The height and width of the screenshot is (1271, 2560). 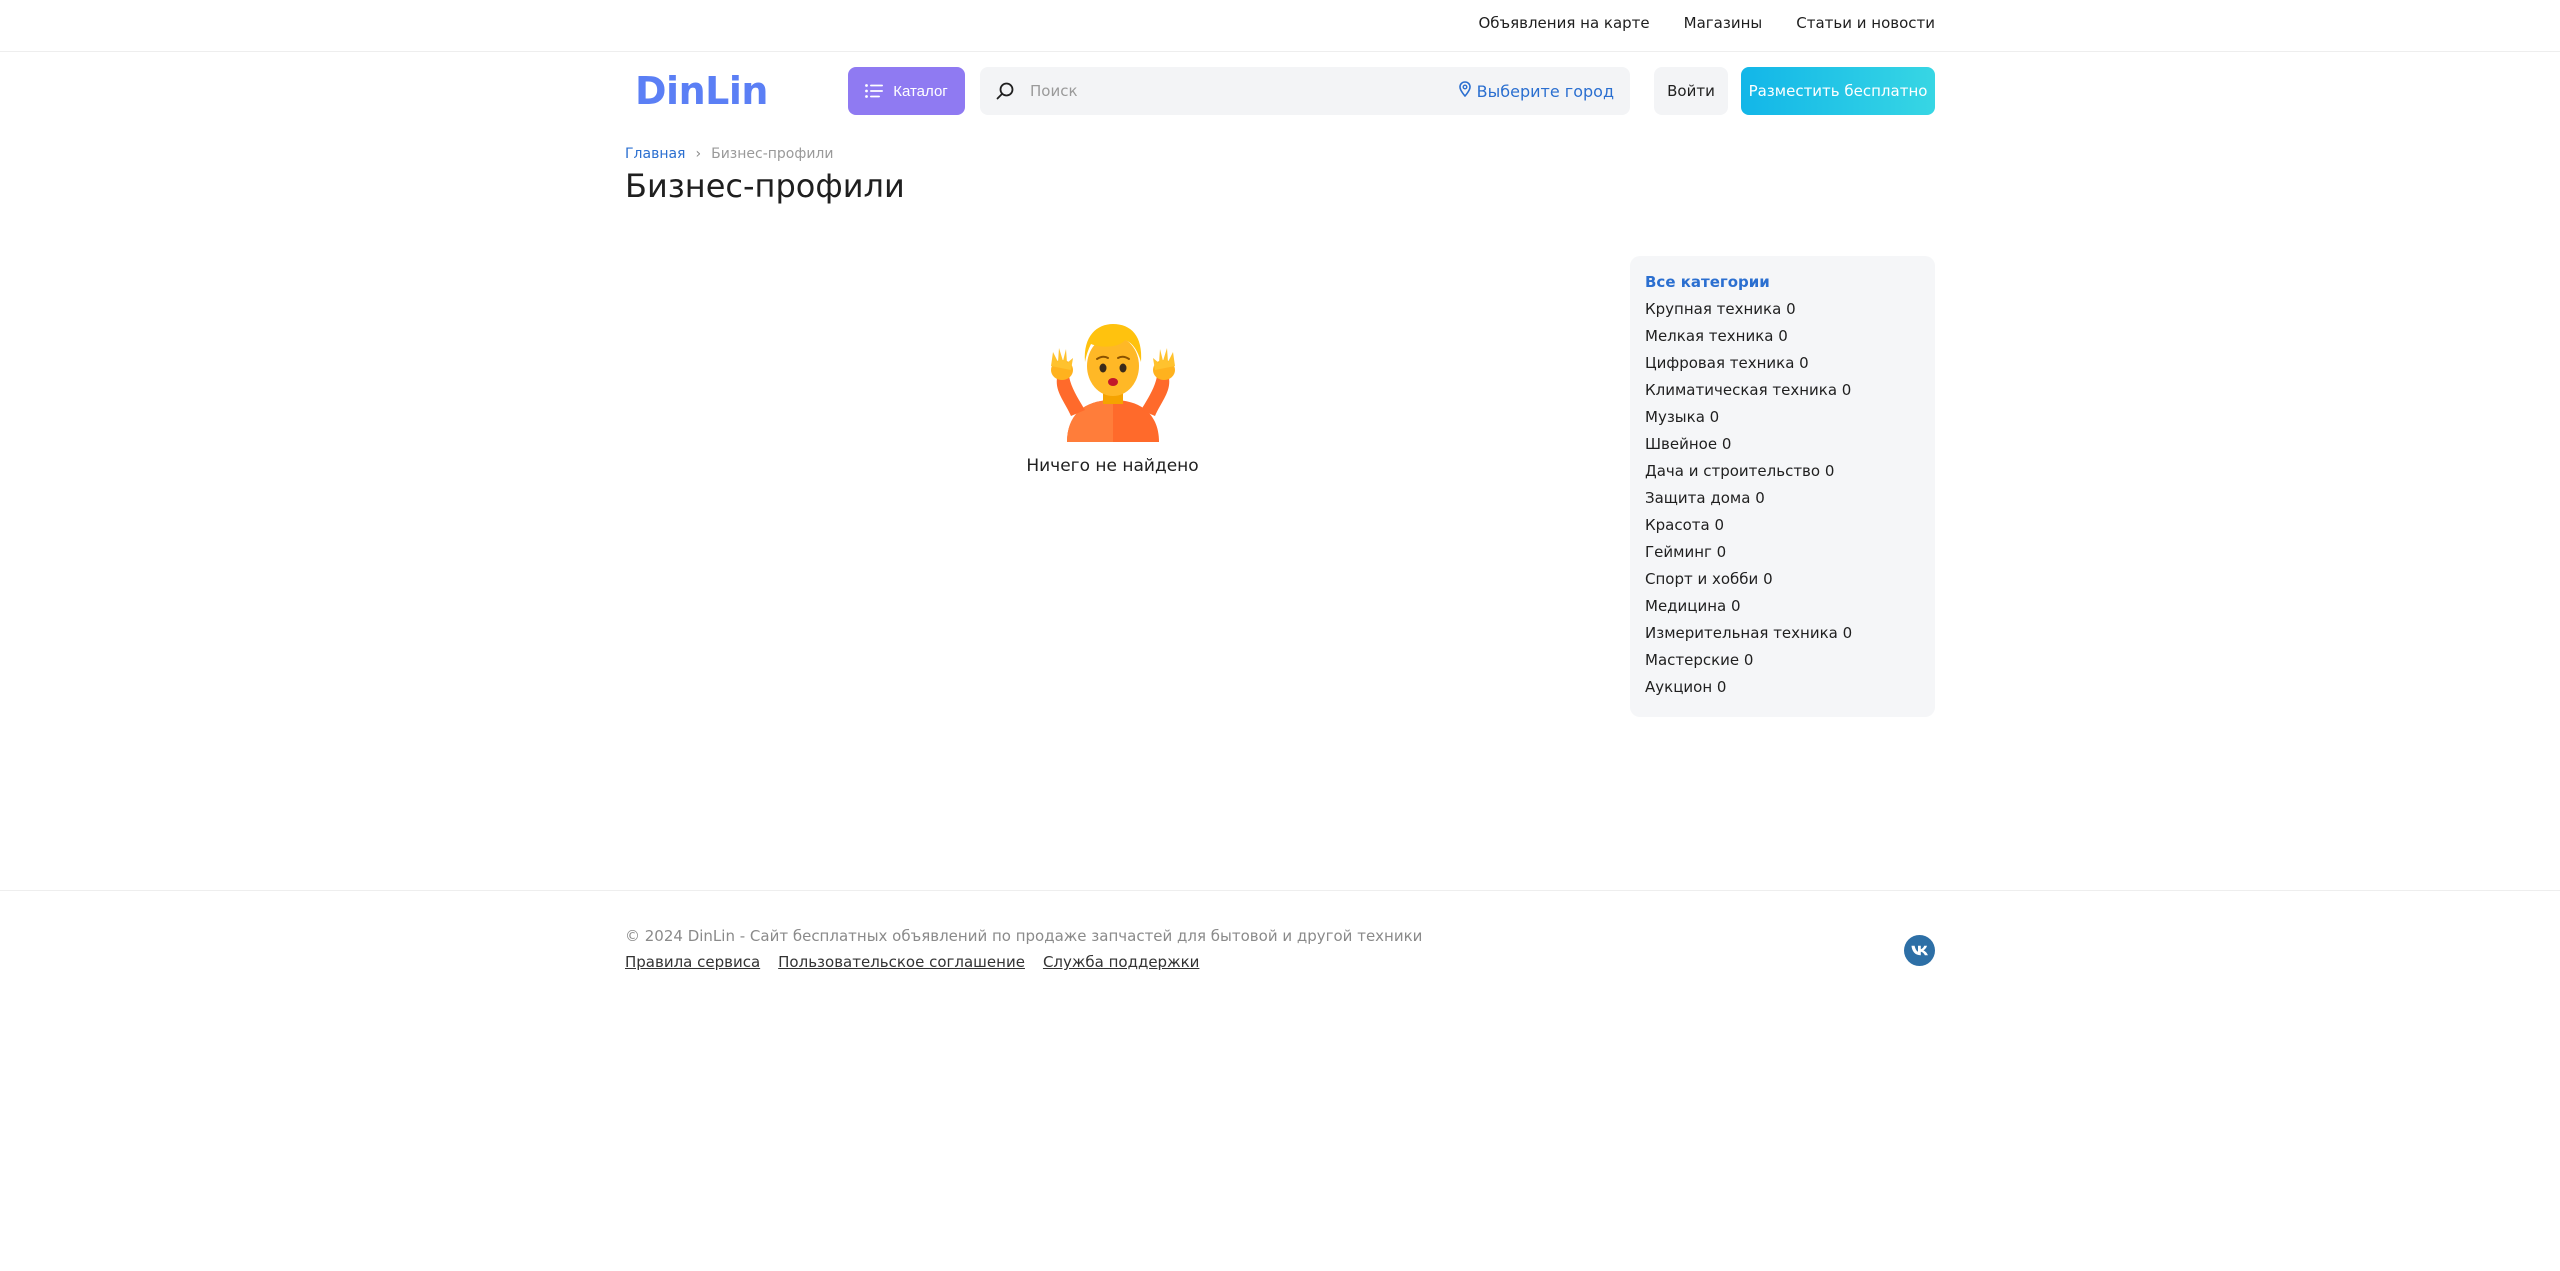 What do you see at coordinates (1782, 420) in the screenshot?
I see `category-item: Музыка 0` at bounding box center [1782, 420].